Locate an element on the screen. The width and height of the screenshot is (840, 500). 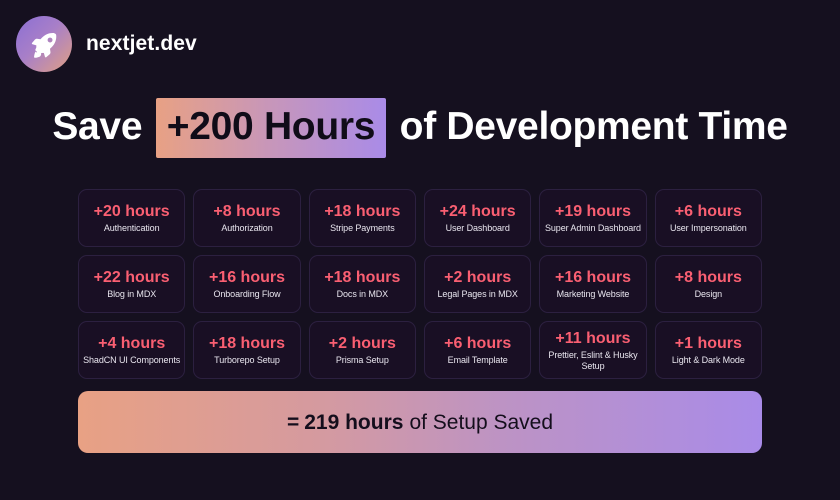
feature-card-label: User Dashboard is located at coordinates (477, 228).